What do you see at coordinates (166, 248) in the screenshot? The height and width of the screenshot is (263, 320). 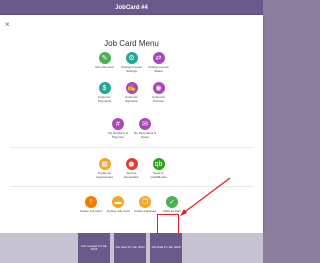 I see `status-job-paid: Job Paid Fri Jan 2023` at bounding box center [166, 248].